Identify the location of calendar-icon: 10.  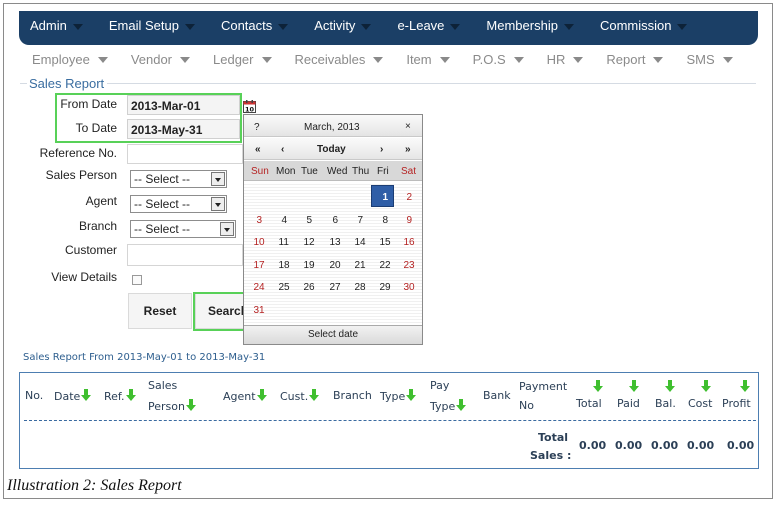
(249, 106).